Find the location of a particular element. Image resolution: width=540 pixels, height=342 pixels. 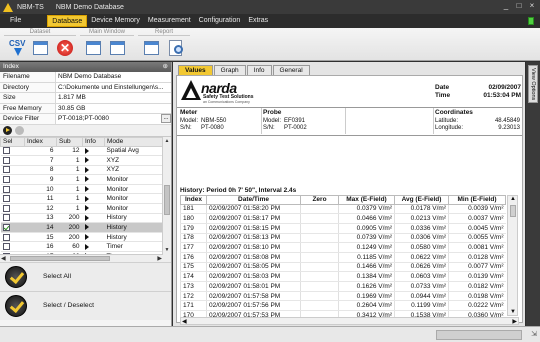

table-row: 12 1 Monitor is located at coordinates (82, 208).